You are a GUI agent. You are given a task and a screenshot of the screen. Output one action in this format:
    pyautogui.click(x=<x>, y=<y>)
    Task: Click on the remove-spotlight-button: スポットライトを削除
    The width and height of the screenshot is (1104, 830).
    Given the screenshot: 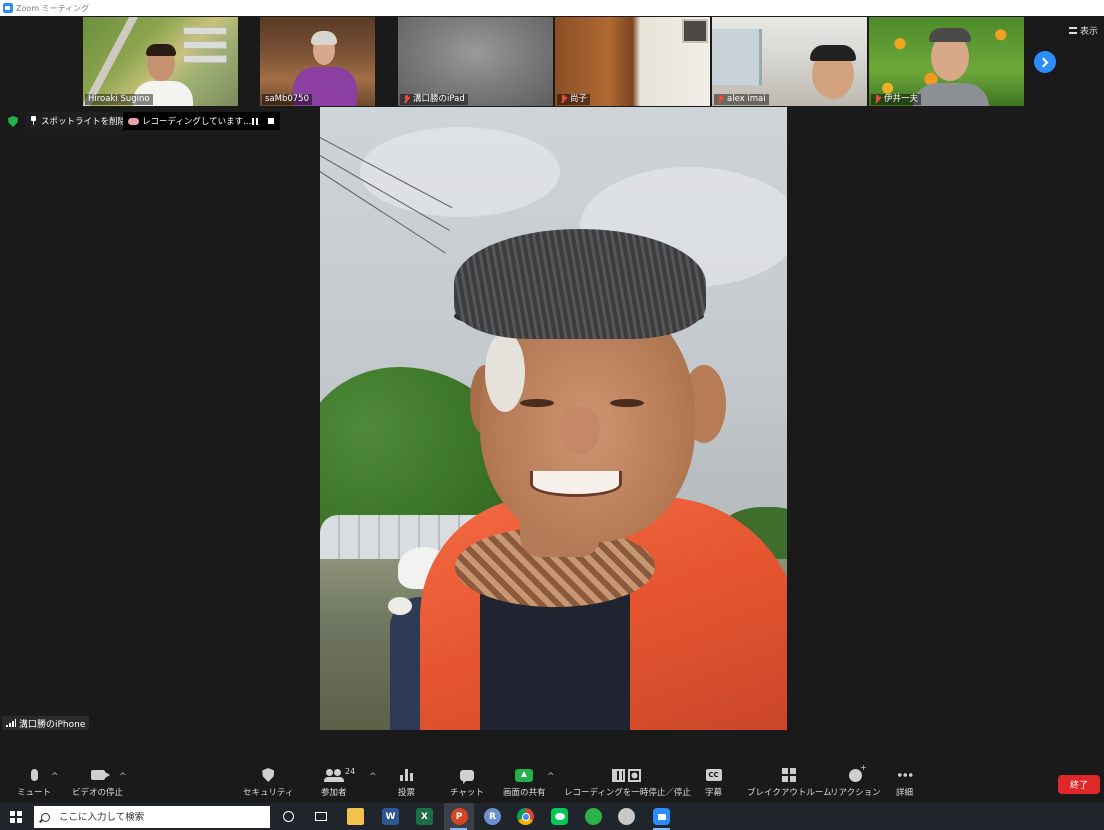 What is the action you would take?
    pyautogui.click(x=78, y=120)
    